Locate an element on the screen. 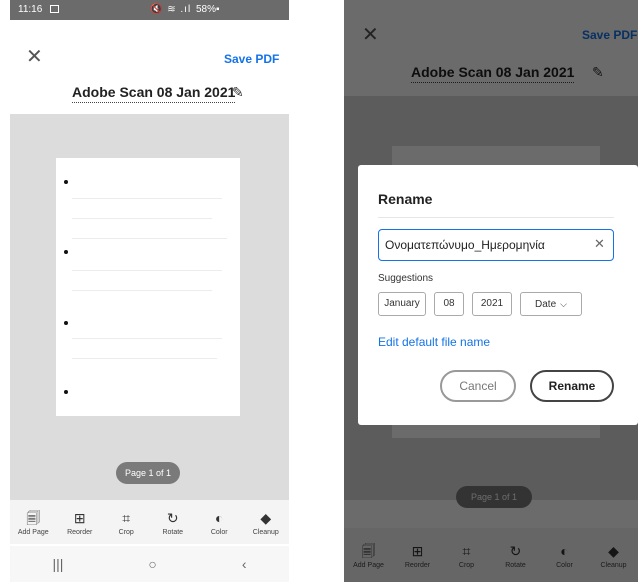 The image size is (638, 582). rotate-icon: ↻ is located at coordinates (172, 517).